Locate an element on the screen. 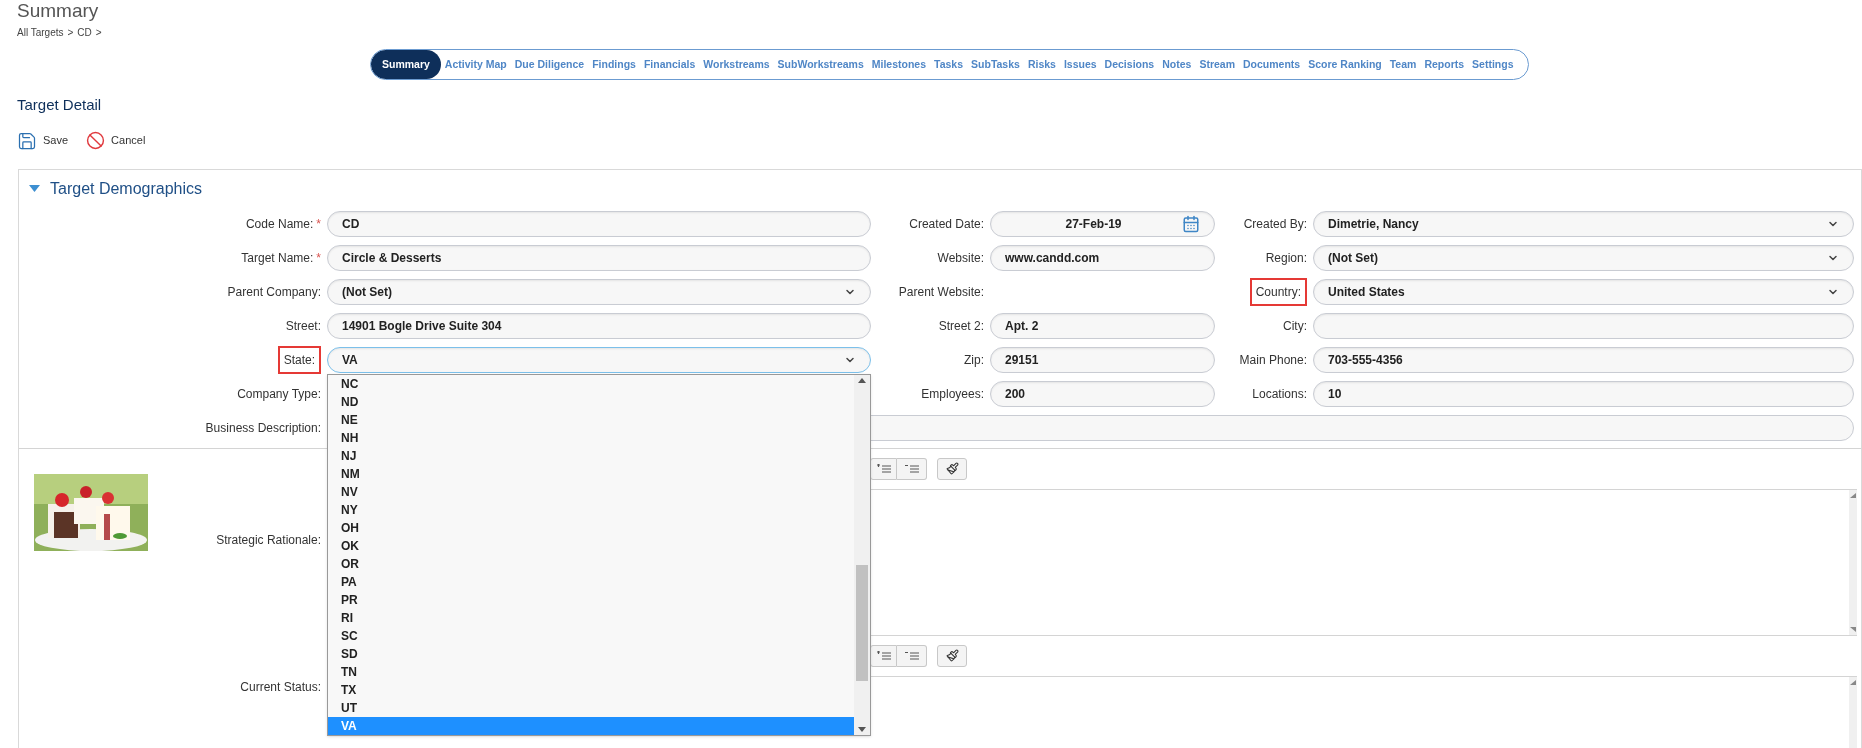  field-label: Street 2: is located at coordinates (961, 326).